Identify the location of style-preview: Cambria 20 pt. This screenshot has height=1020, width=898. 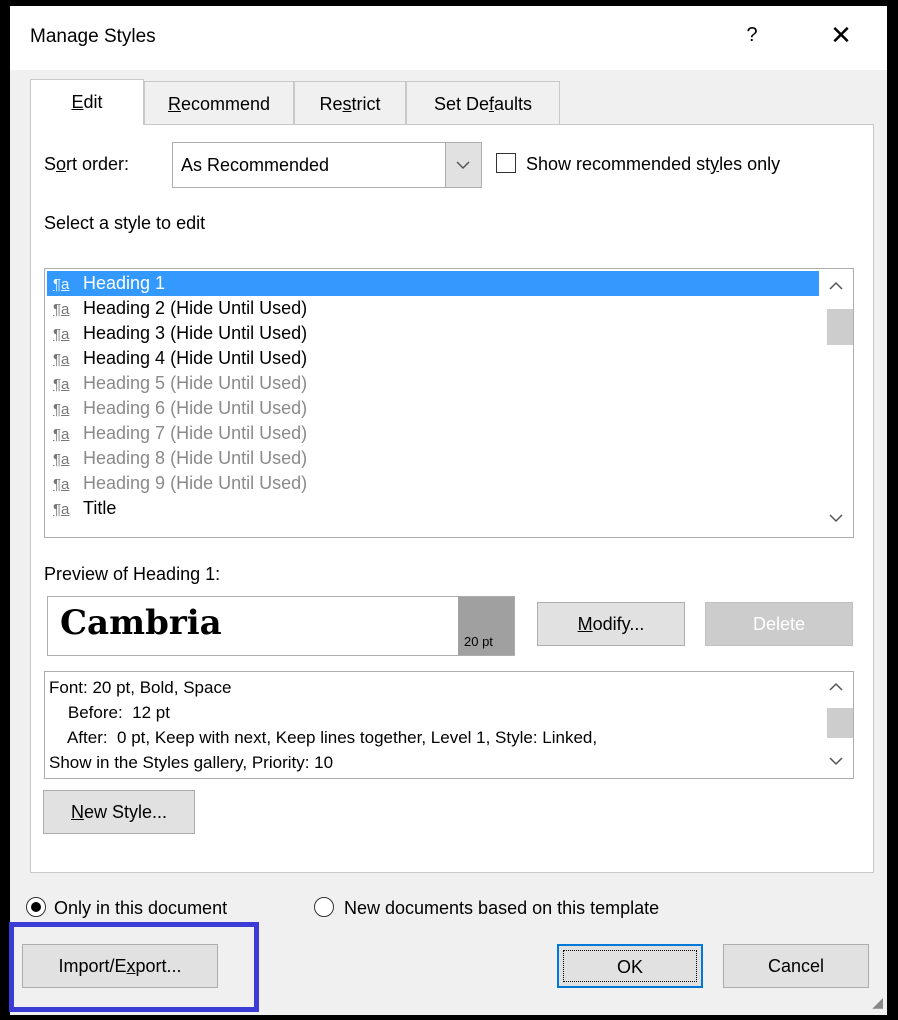
(281, 626).